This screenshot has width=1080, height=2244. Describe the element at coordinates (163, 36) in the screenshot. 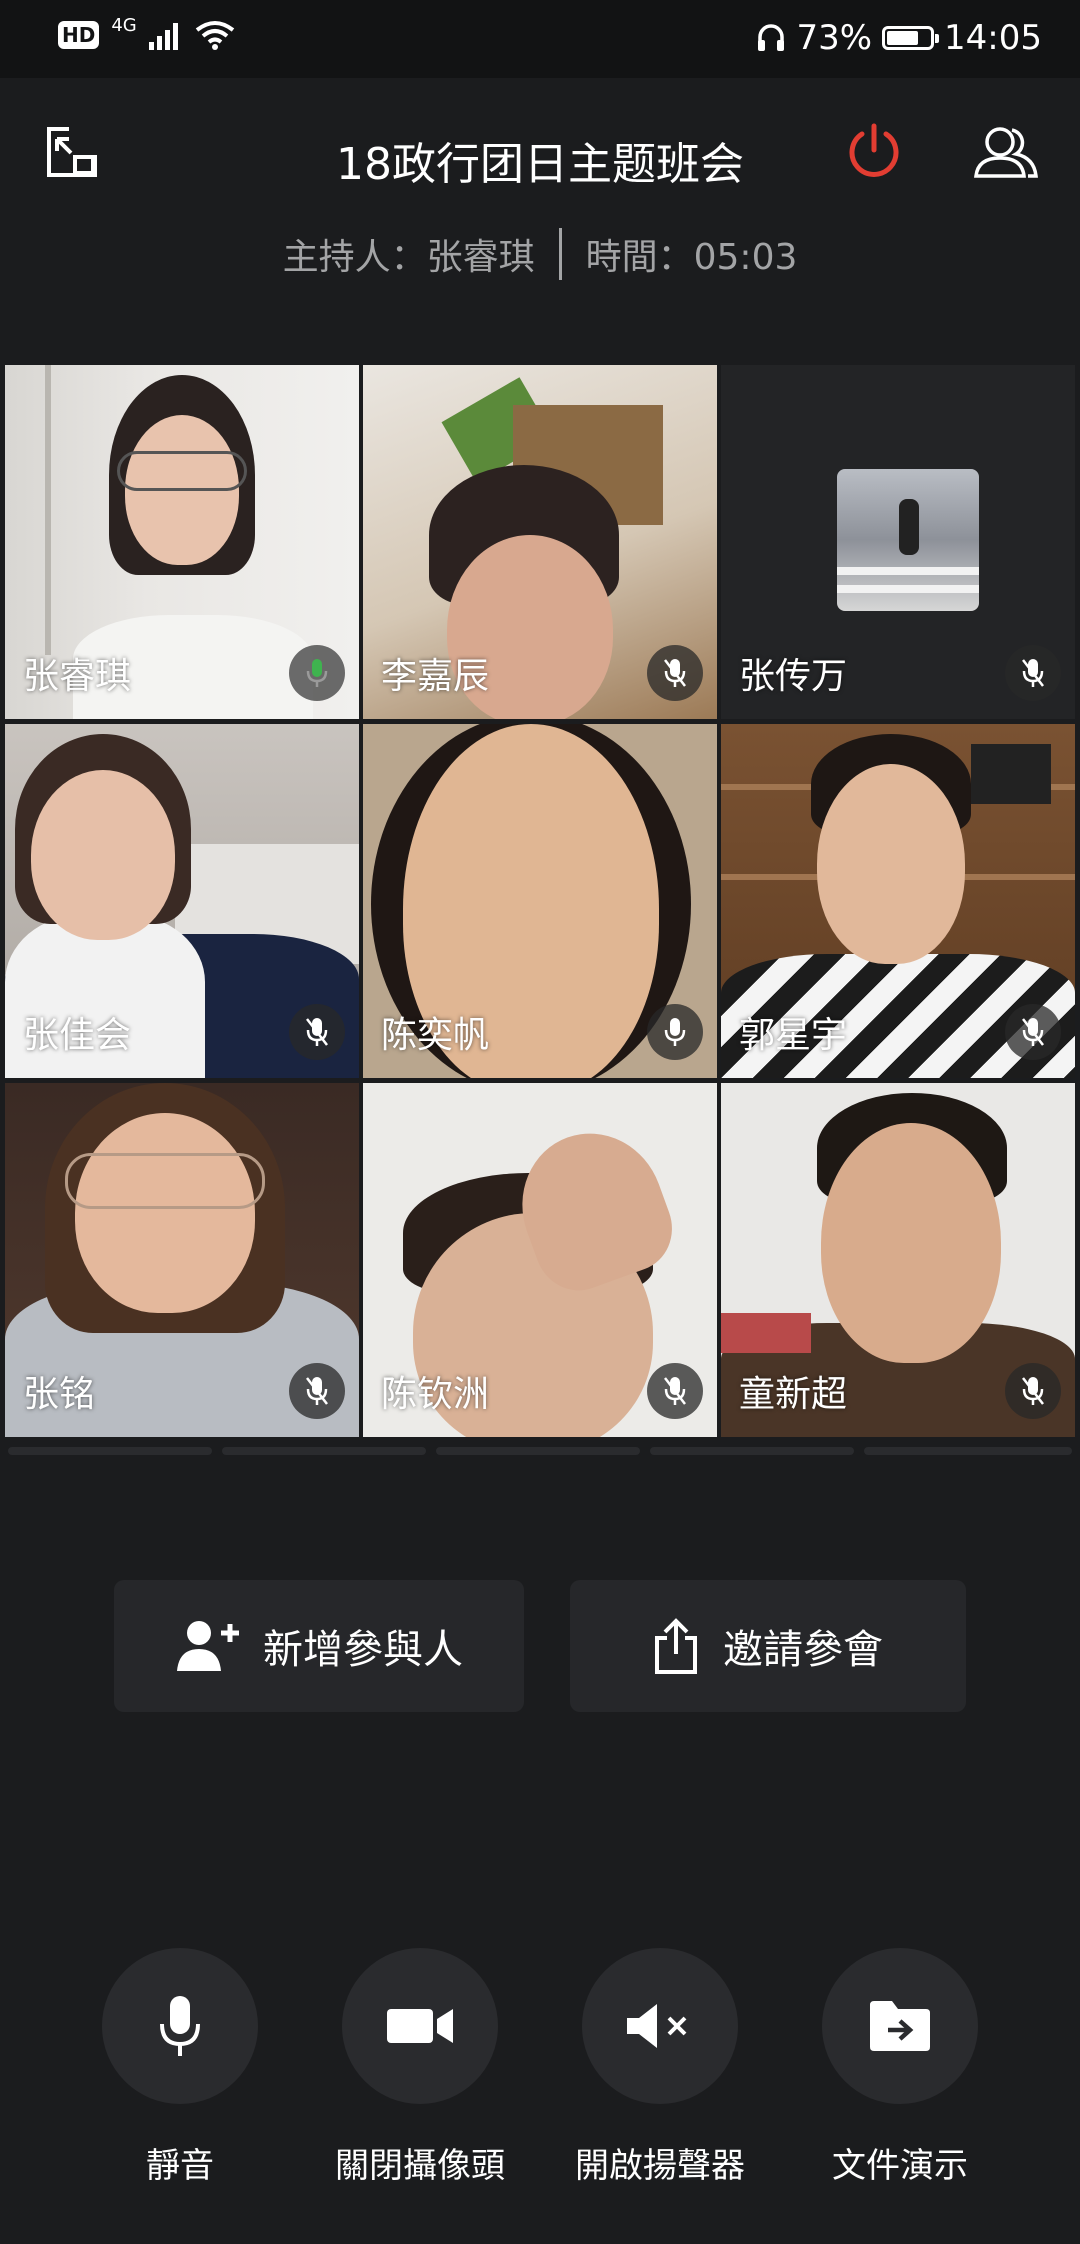

I see `signal-icon` at that location.